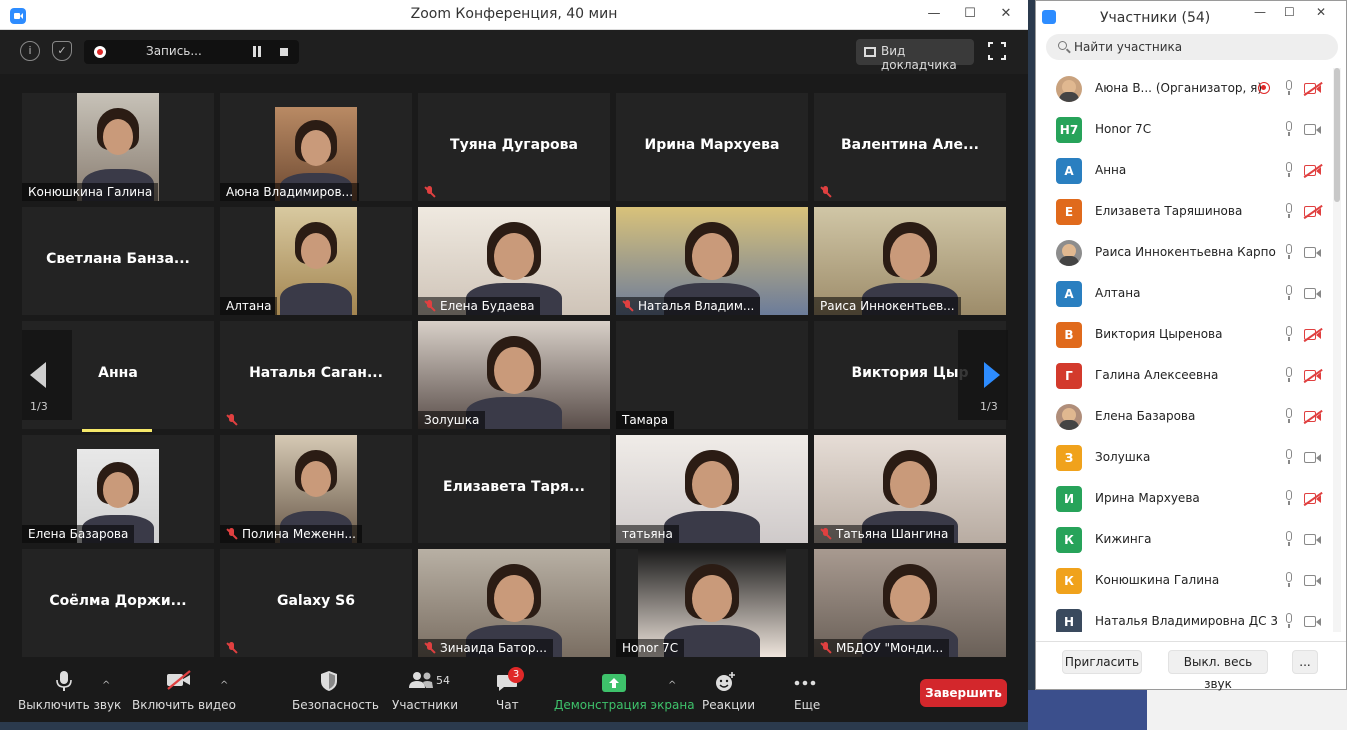 Image resolution: width=1347 pixels, height=730 pixels. I want to click on participant-row: А Алтана, so click(1184, 293).